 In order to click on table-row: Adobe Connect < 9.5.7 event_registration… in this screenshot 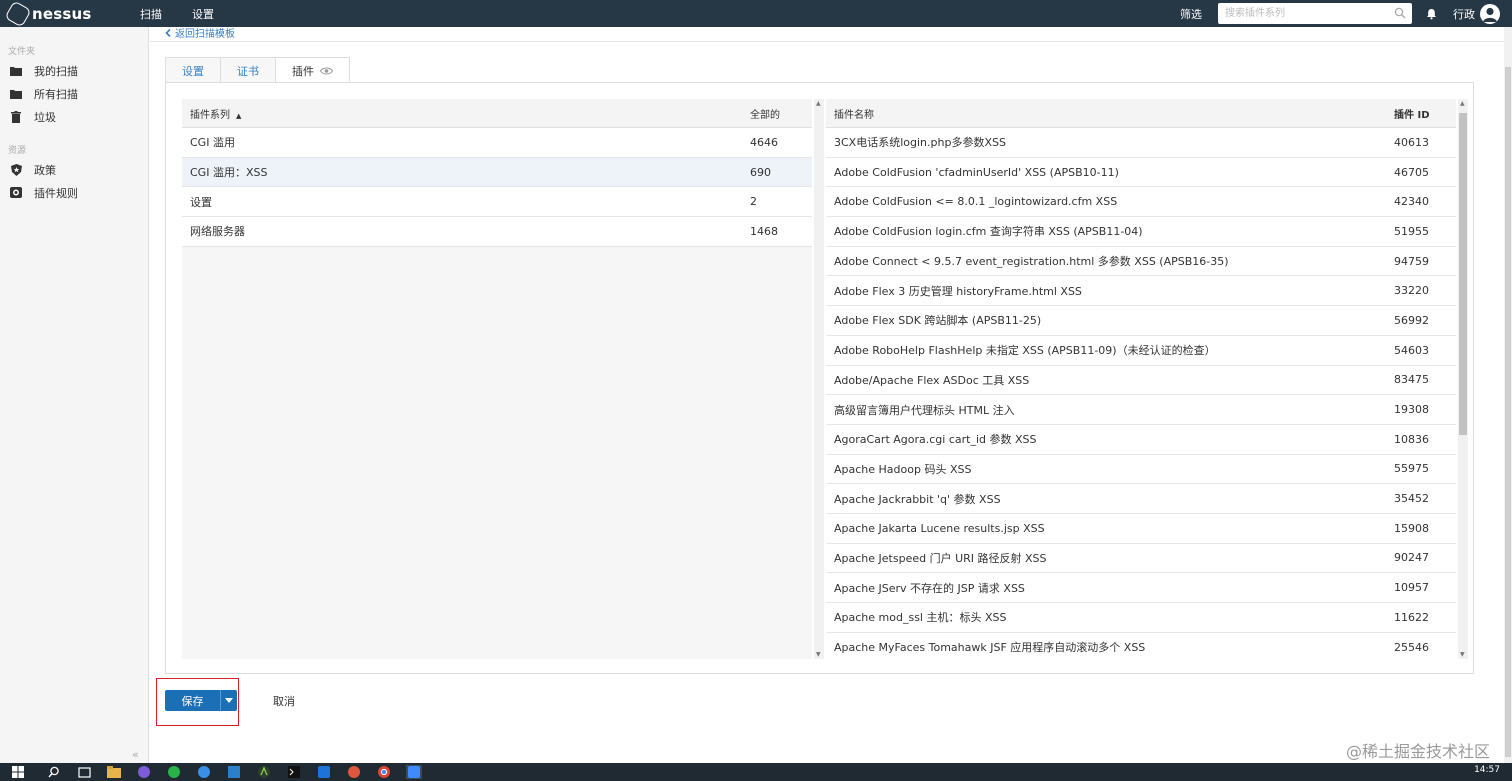, I will do `click(1141, 261)`.